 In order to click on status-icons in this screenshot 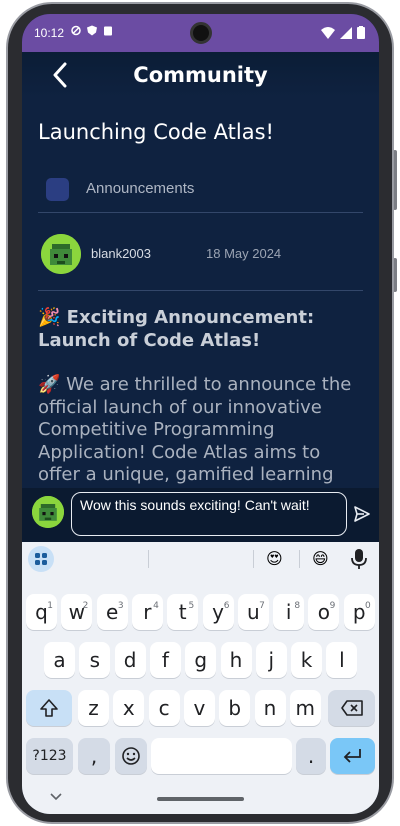, I will do `click(92, 30)`.